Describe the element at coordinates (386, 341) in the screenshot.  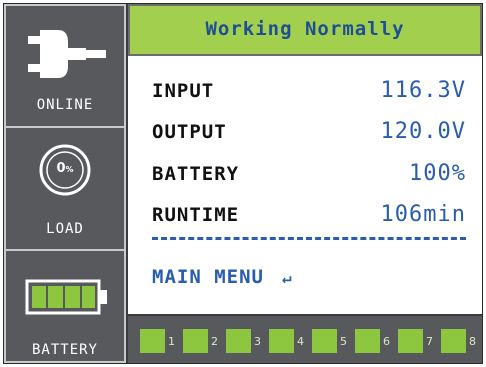
I see `outlet-number: 6` at that location.